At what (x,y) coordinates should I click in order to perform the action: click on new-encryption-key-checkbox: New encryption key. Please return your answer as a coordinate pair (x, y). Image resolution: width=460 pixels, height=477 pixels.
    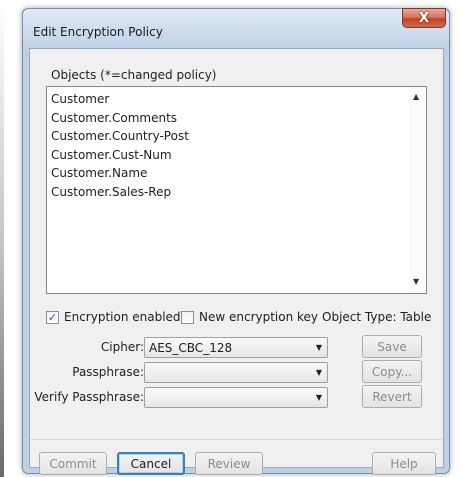
    Looking at the image, I should click on (249, 317).